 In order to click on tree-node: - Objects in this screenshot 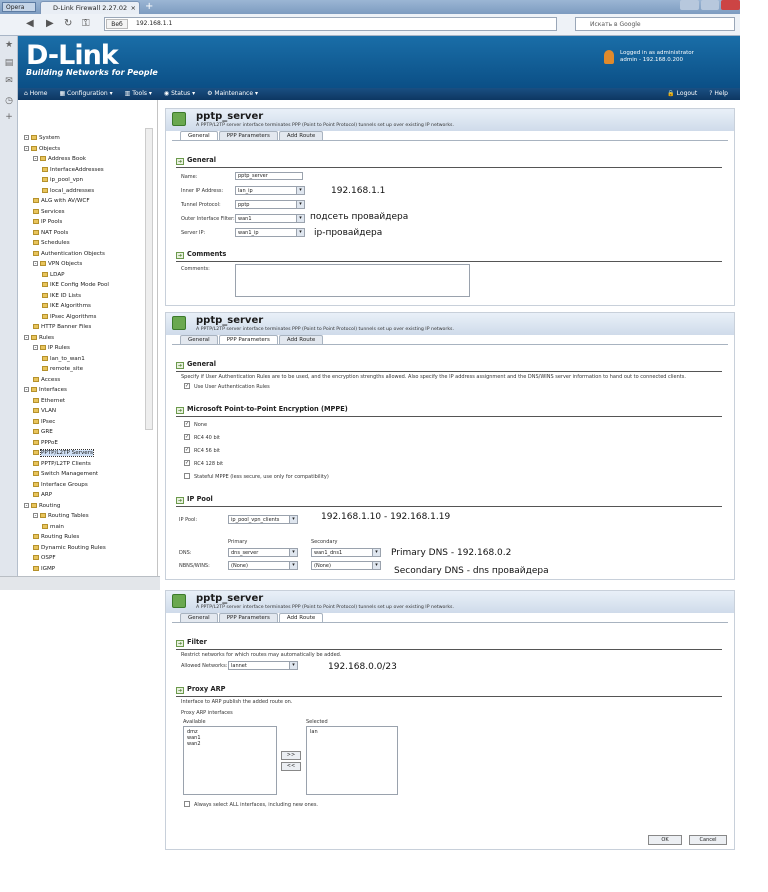, I will do `click(42, 149)`.